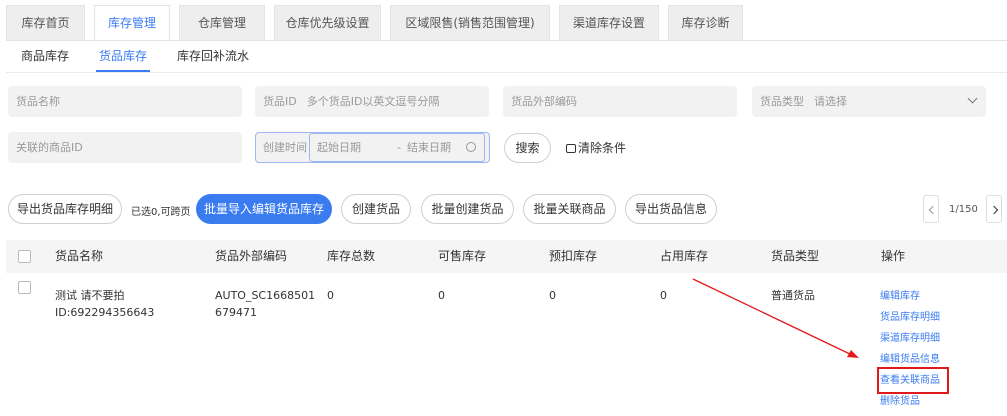 The width and height of the screenshot is (1007, 416). I want to click on tab-warehouse-priority: 仓库优先级设置, so click(327, 22).